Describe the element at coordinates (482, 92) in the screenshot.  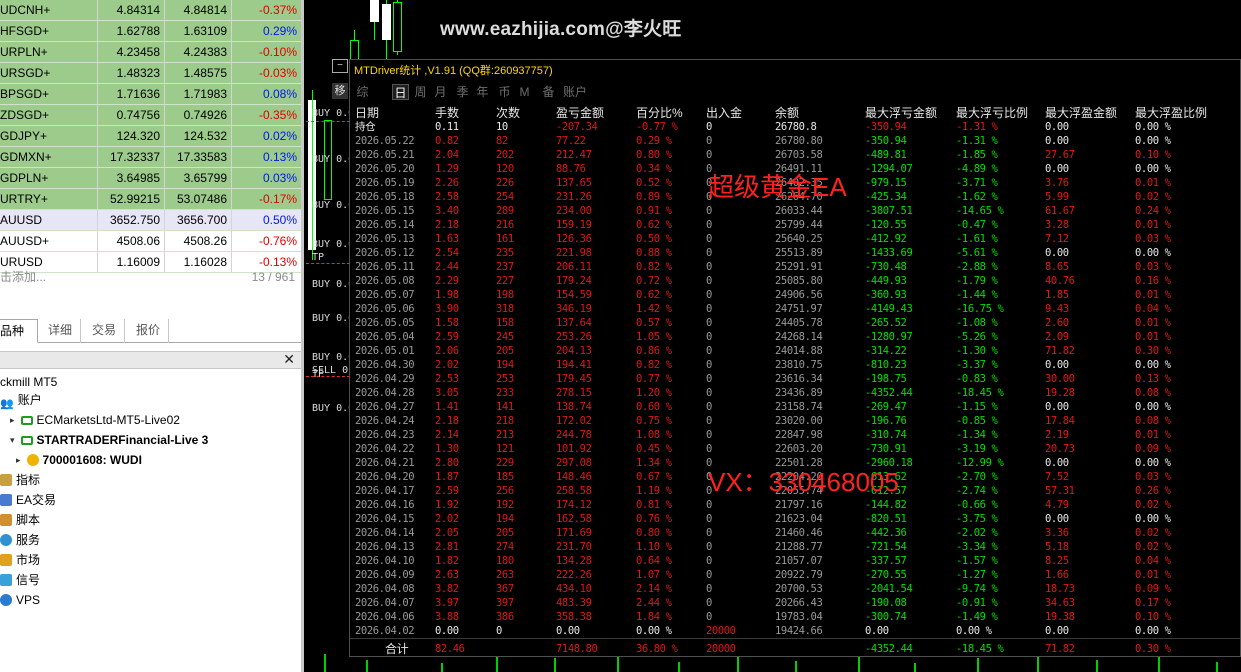
I see `panel-tab: 年` at that location.